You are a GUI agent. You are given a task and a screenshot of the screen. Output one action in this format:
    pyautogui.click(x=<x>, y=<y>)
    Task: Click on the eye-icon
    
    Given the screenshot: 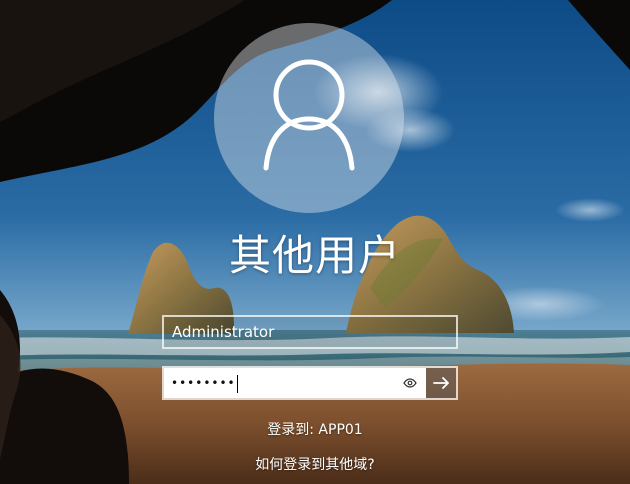 What is the action you would take?
    pyautogui.click(x=410, y=383)
    